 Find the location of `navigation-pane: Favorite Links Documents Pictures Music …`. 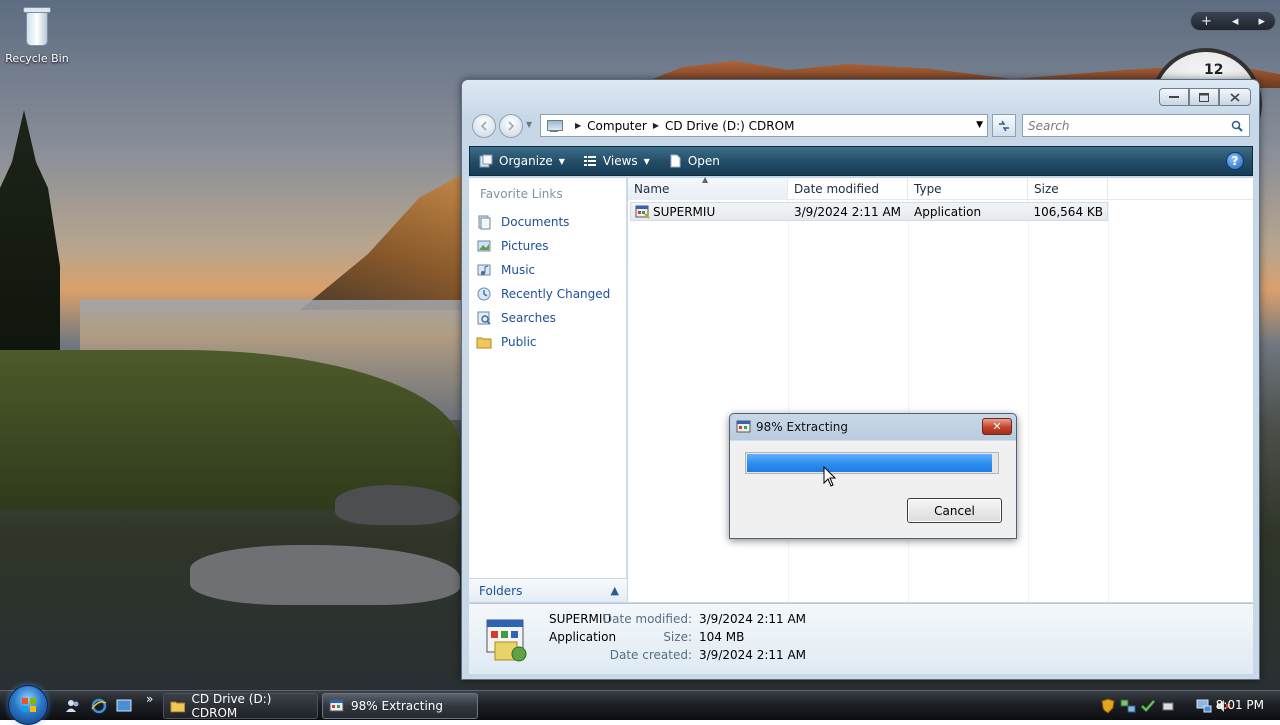

navigation-pane: Favorite Links Documents Pictures Music … is located at coordinates (548, 390).